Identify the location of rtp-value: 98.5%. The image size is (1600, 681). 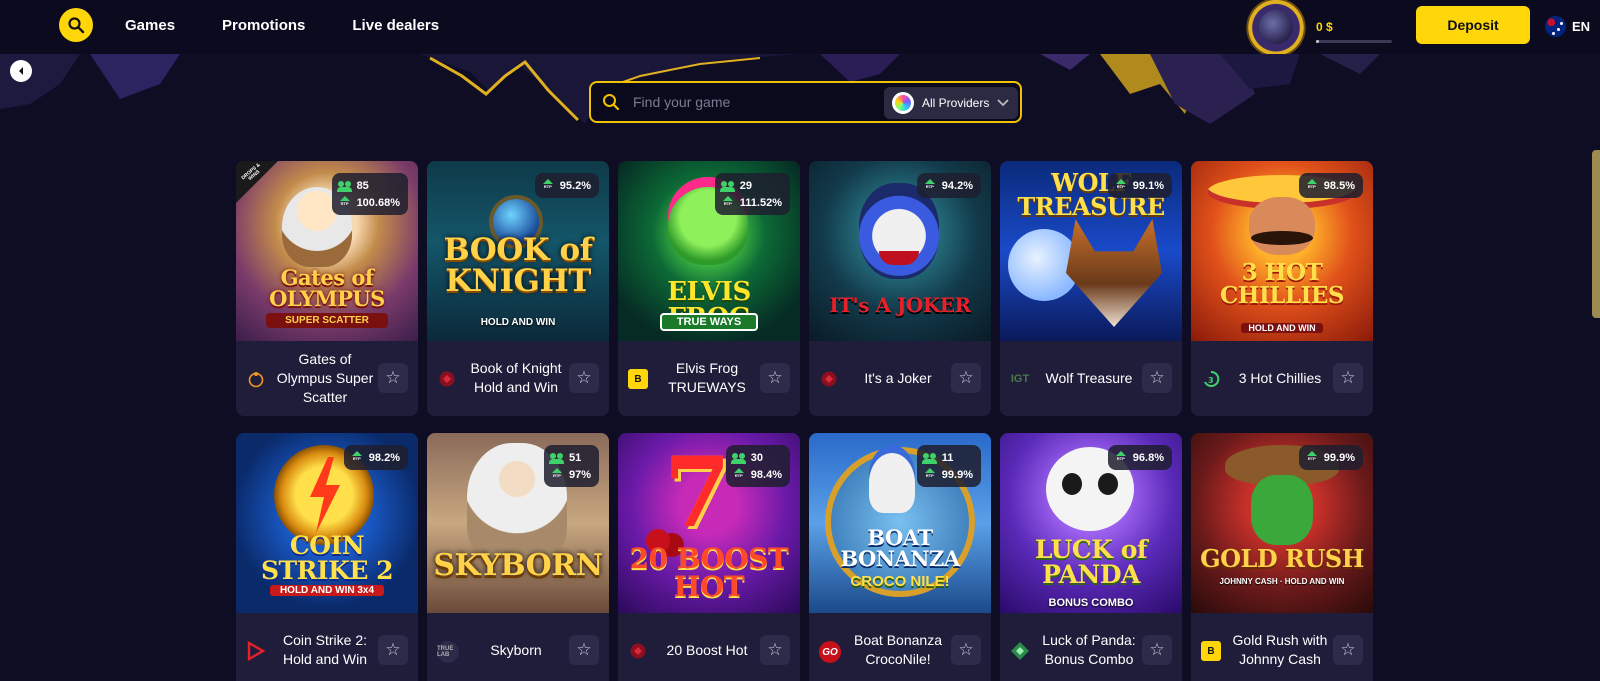
(1339, 185).